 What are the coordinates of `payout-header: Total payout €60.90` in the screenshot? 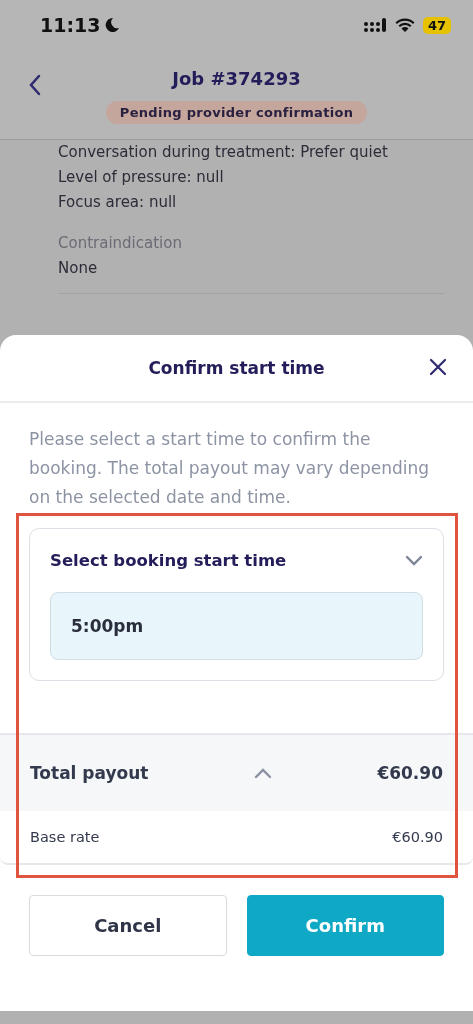 It's located at (236, 773).